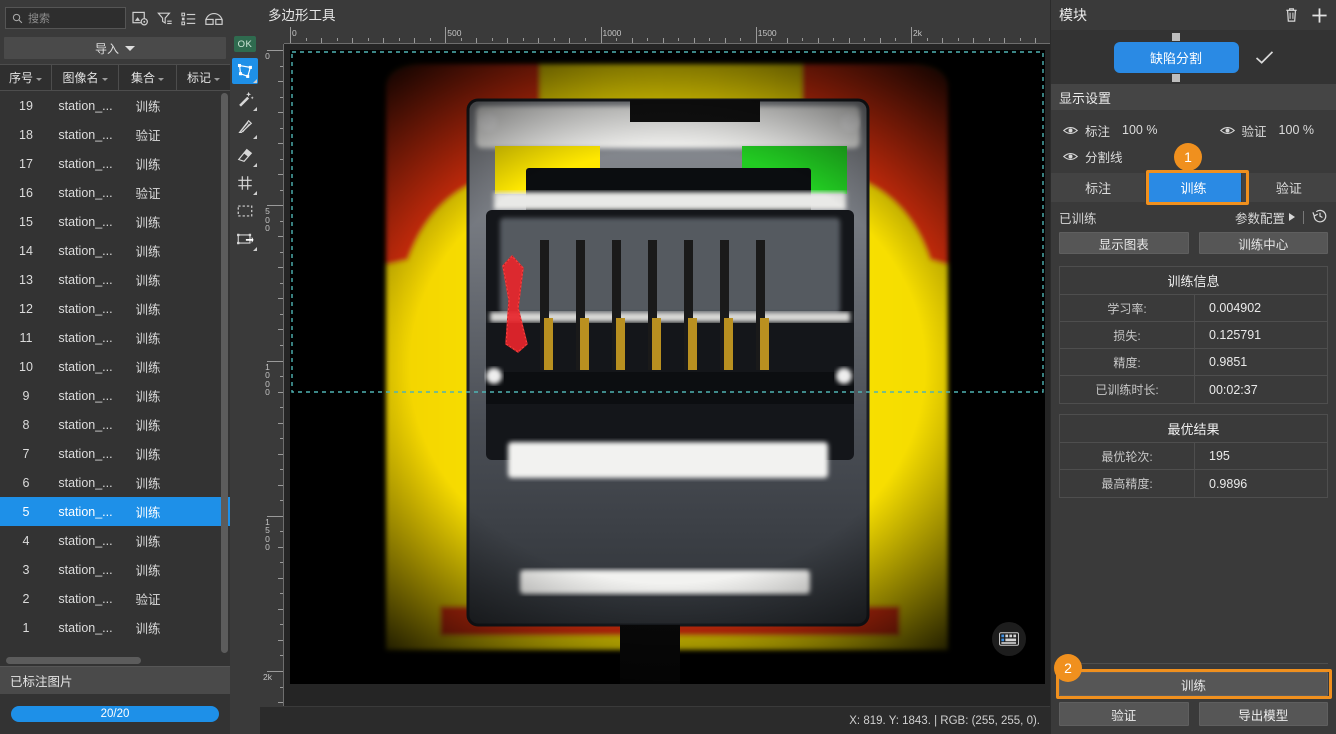 The height and width of the screenshot is (734, 1336). What do you see at coordinates (115, 279) in the screenshot?
I see `table-row: 13 station_... 训练` at bounding box center [115, 279].